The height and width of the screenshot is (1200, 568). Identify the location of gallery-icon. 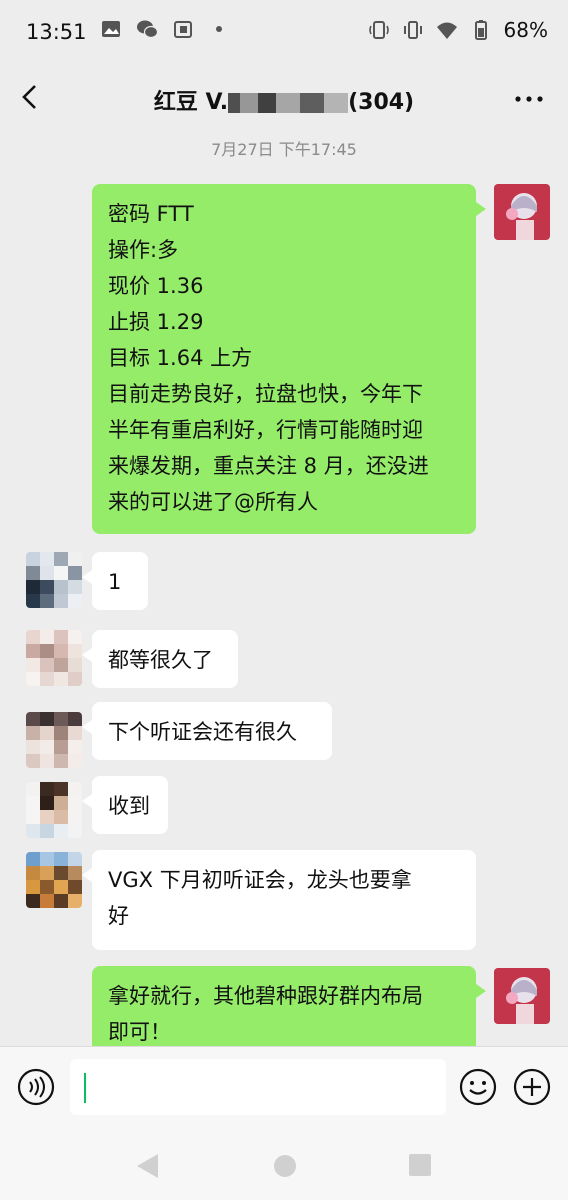
(111, 29).